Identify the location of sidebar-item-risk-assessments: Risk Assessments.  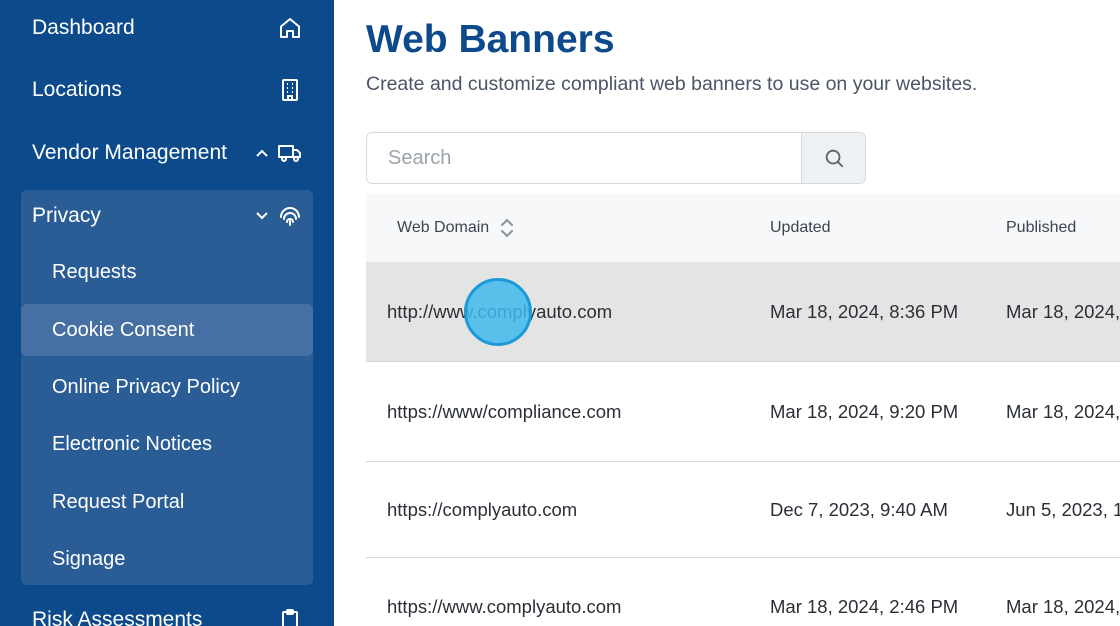
(167, 609).